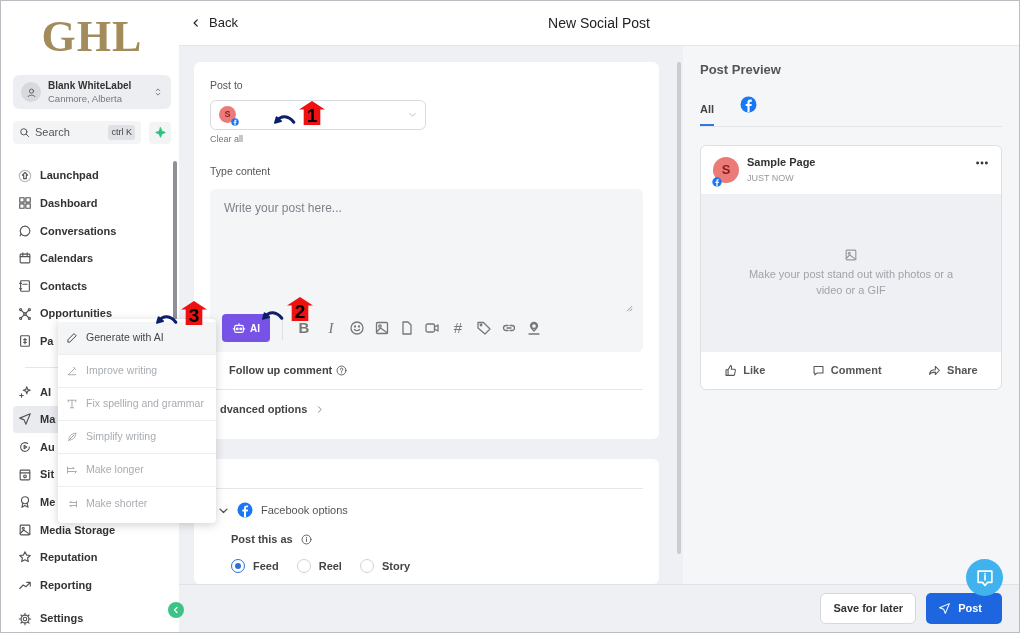 The width and height of the screenshot is (1024, 639). What do you see at coordinates (782, 163) in the screenshot?
I see `page-name: Sample Page` at bounding box center [782, 163].